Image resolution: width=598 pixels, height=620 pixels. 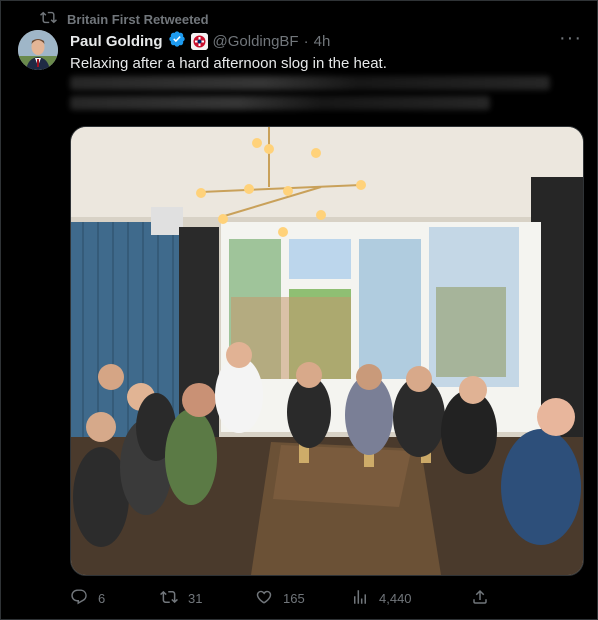 What do you see at coordinates (79, 598) in the screenshot?
I see `reply-icon` at bounding box center [79, 598].